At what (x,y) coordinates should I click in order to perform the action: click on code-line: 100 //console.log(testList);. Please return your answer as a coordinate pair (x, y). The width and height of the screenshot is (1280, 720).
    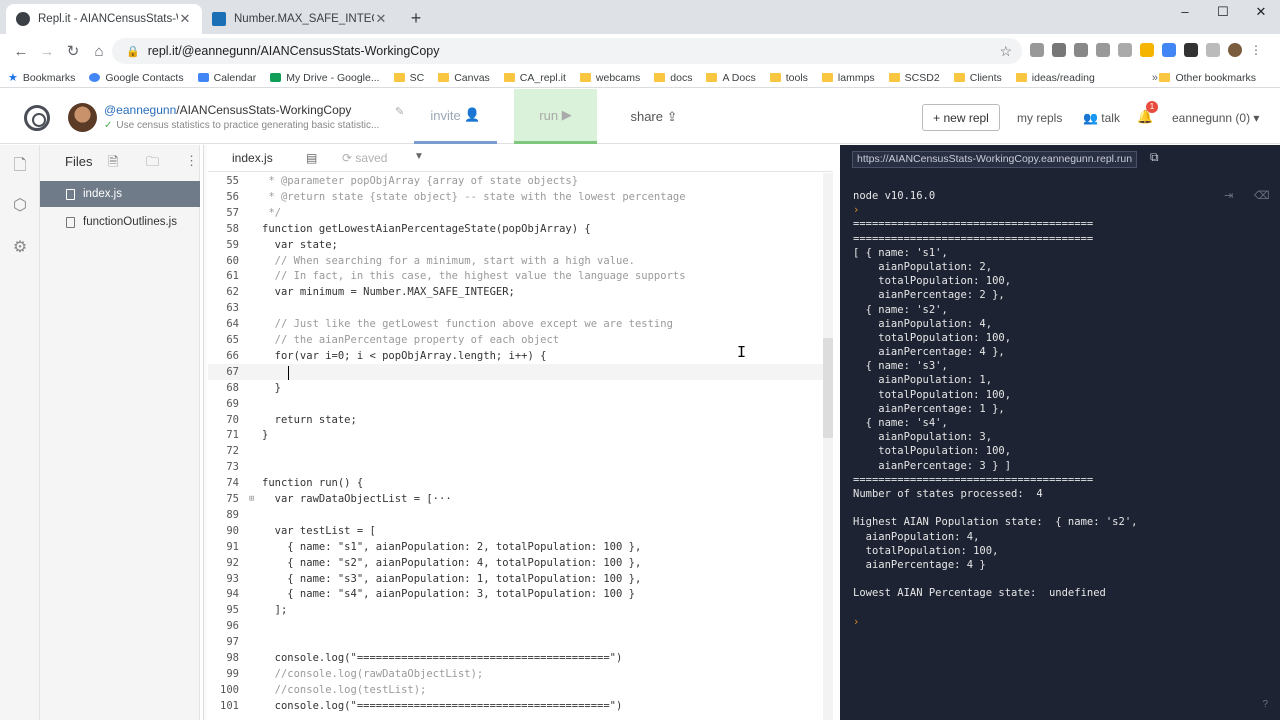
    Looking at the image, I should click on (515, 690).